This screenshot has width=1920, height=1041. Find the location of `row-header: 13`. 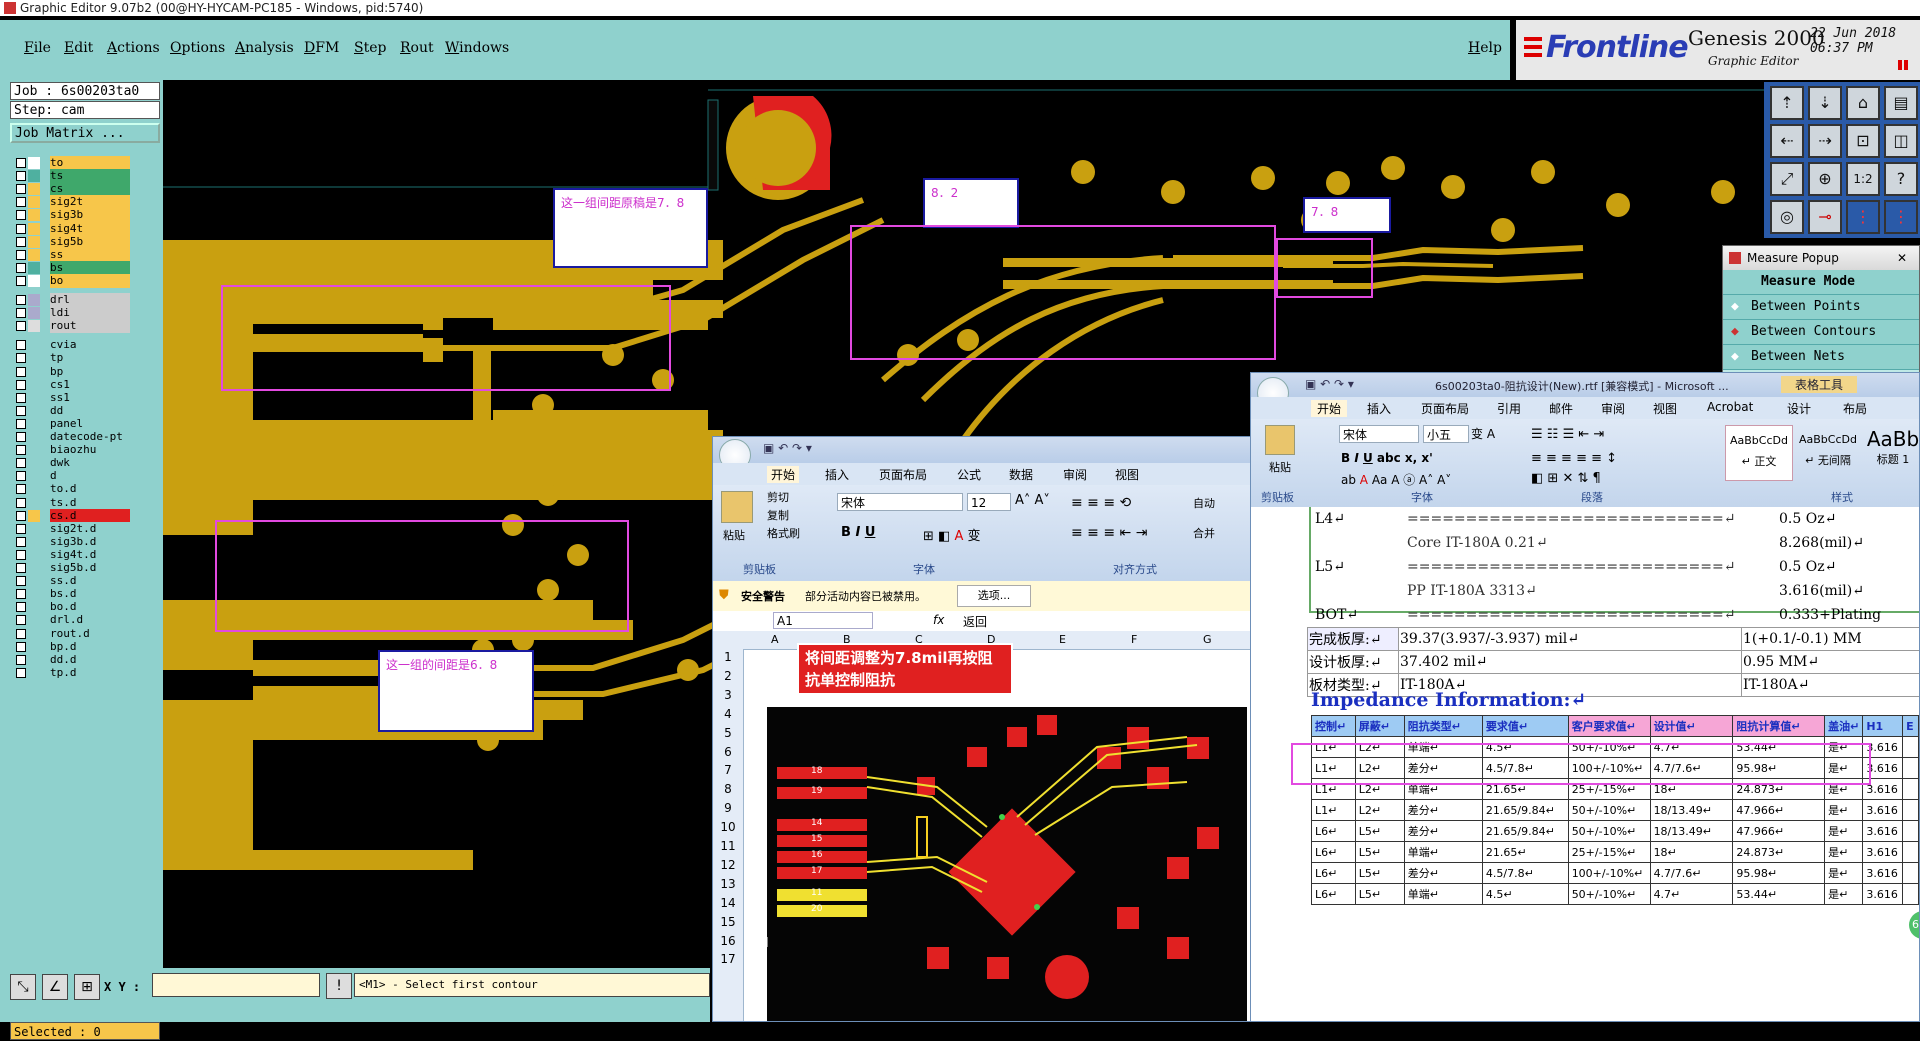

row-header: 13 is located at coordinates (728, 884).